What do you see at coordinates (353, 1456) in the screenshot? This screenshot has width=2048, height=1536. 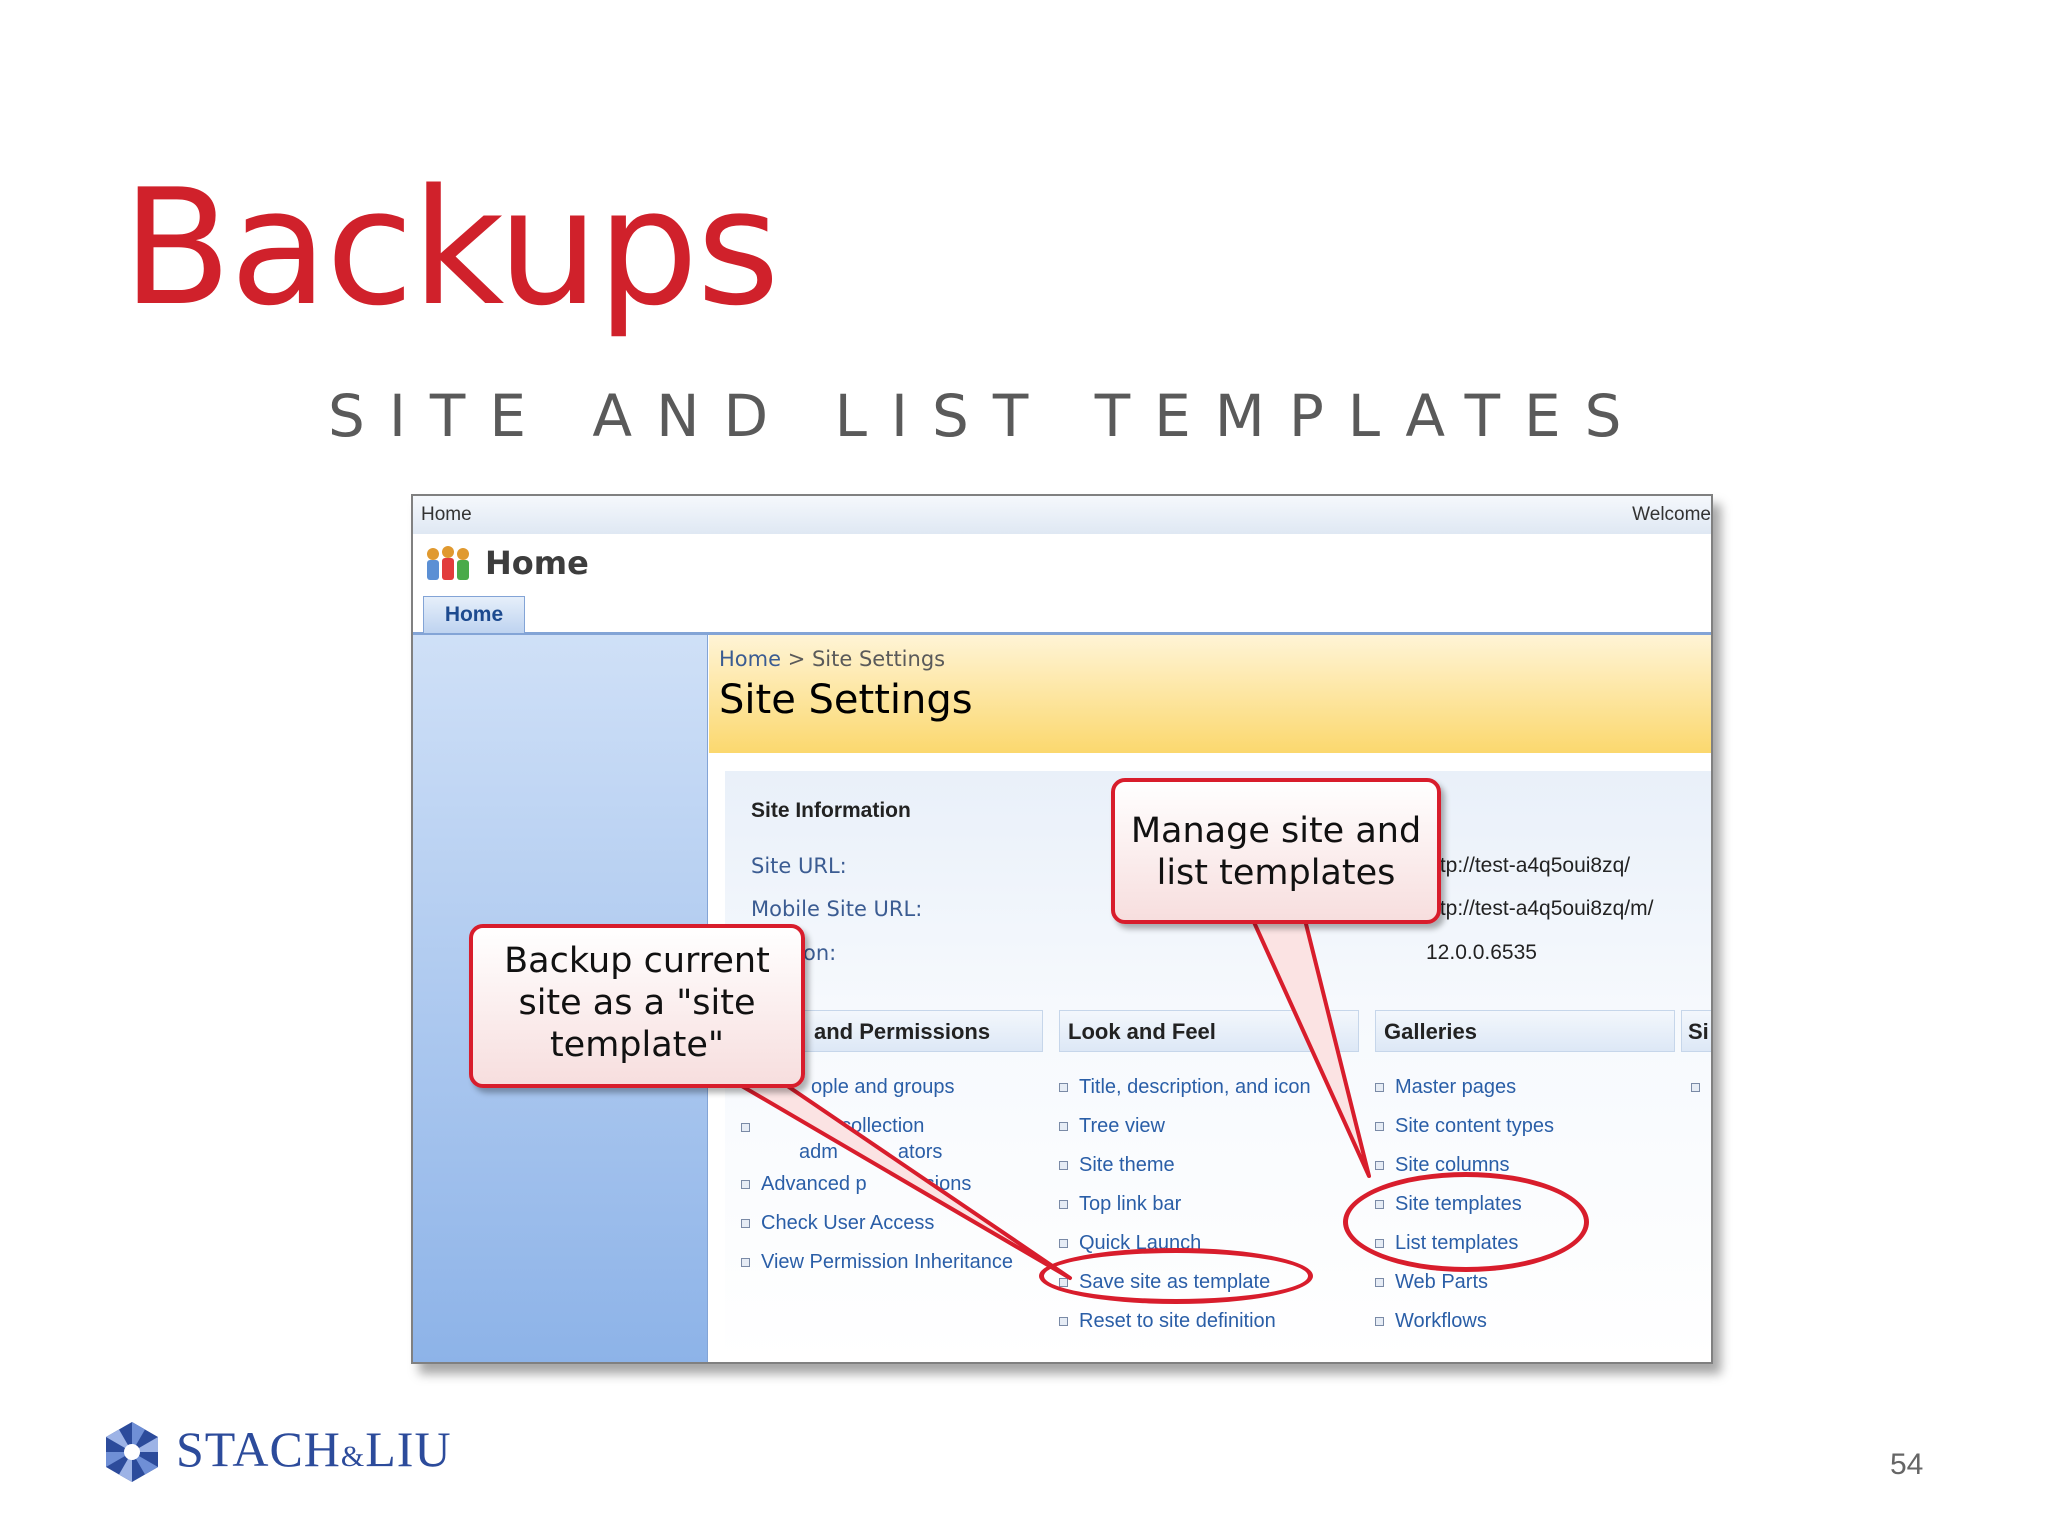 I see `wordmark-amp: &` at bounding box center [353, 1456].